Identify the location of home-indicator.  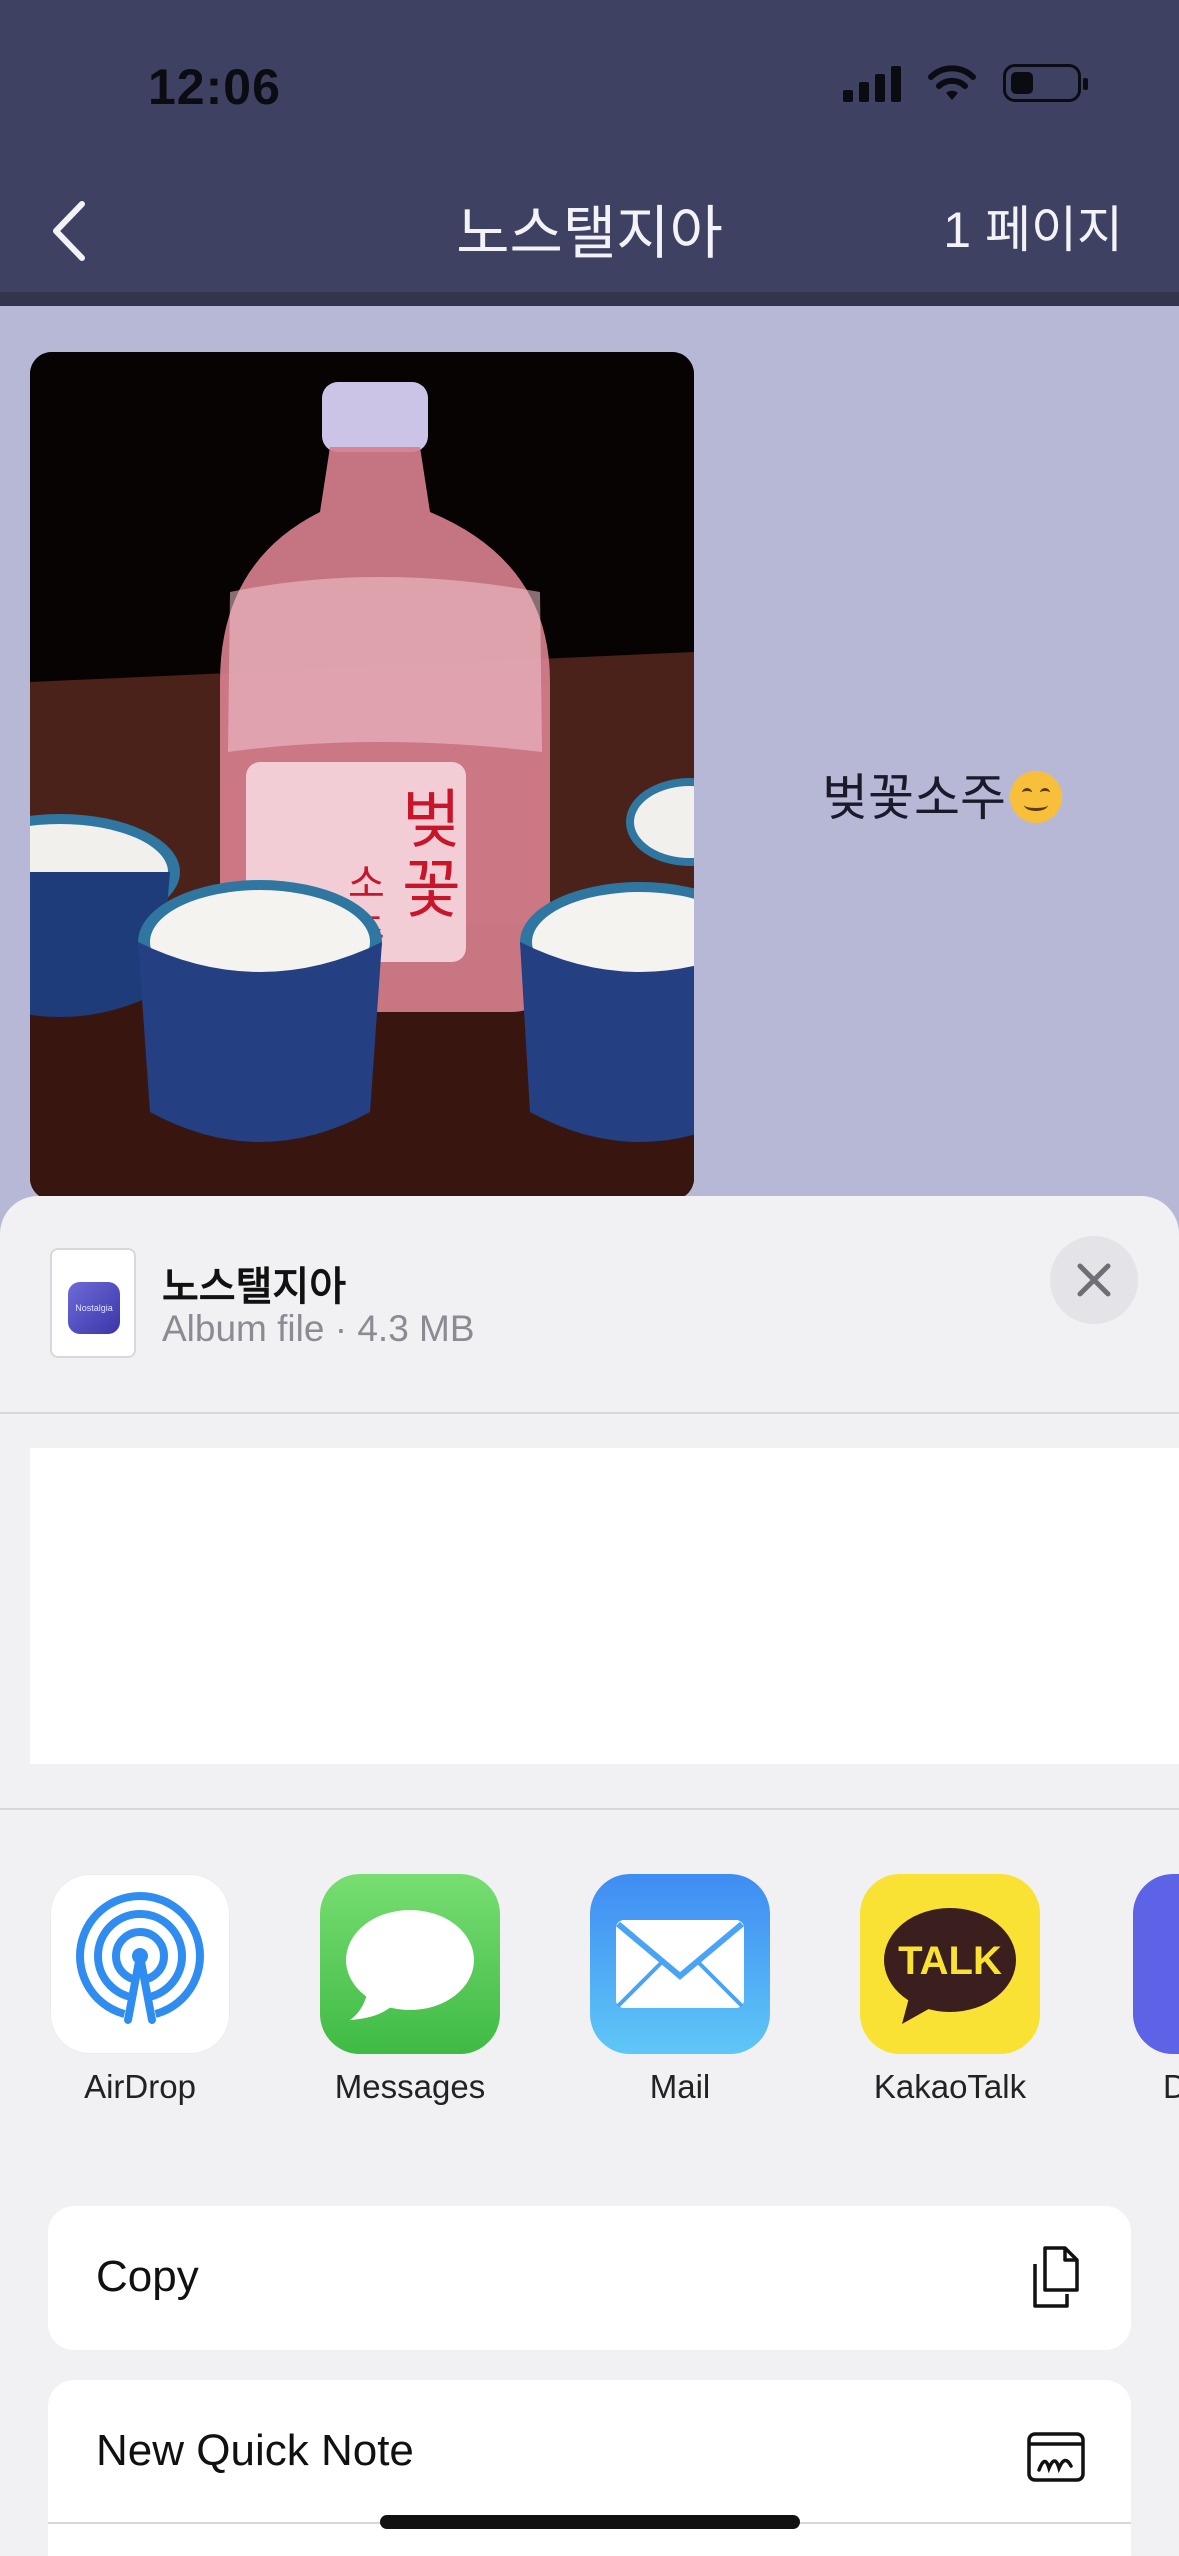
(590, 2522).